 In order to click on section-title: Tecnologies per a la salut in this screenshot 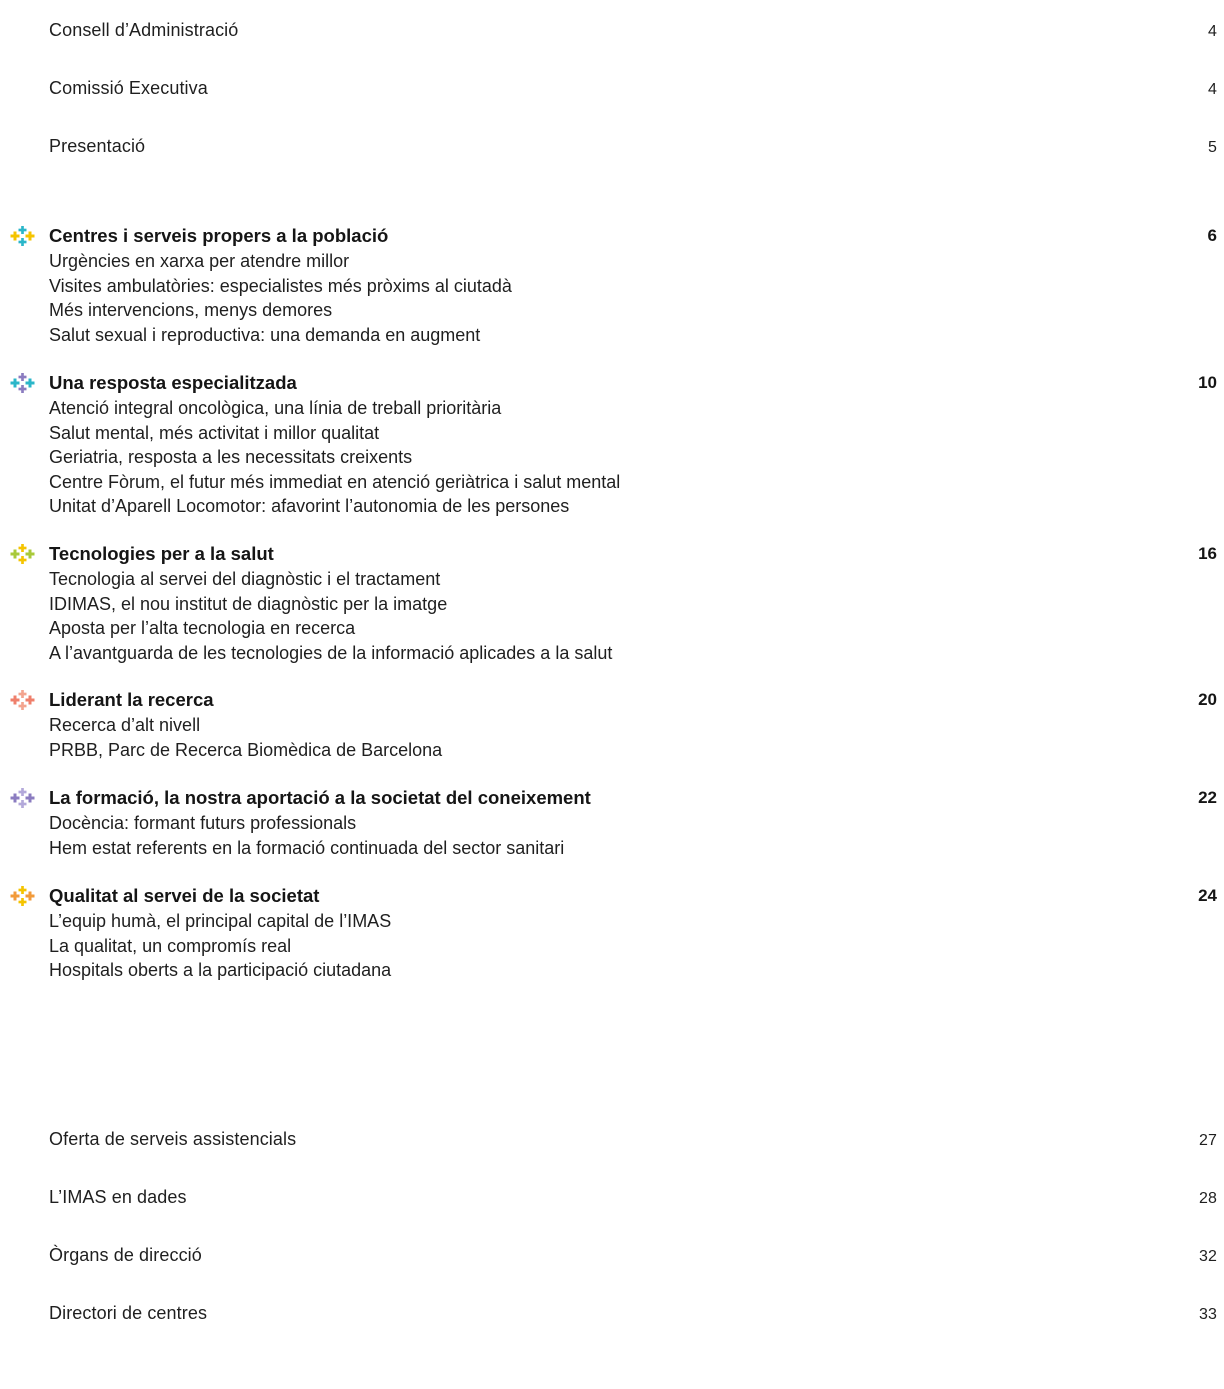, I will do `click(161, 553)`.